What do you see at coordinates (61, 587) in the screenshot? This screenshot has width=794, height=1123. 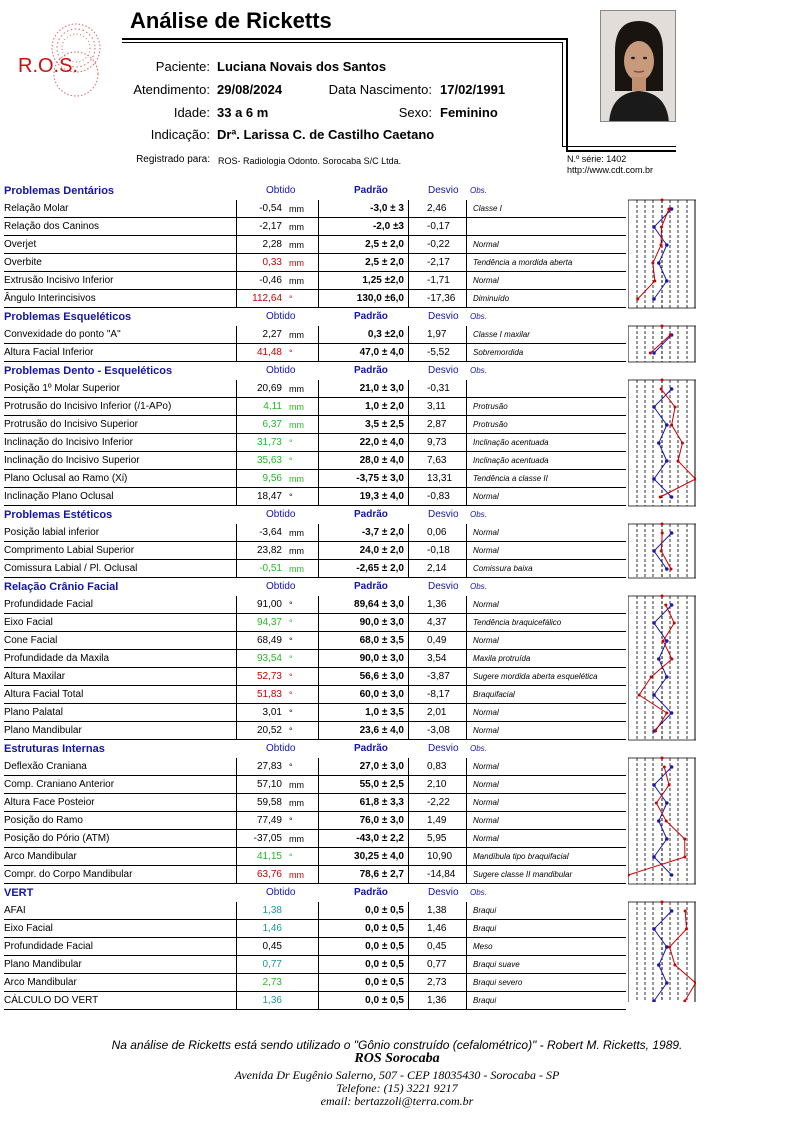 I see `section-title: Relação Crânio Facial` at bounding box center [61, 587].